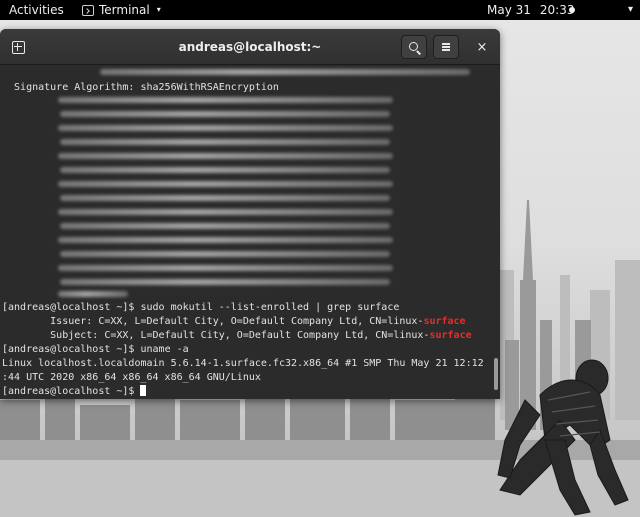 This screenshot has width=640, height=517. Describe the element at coordinates (509, 10) in the screenshot. I see `clock-date: May 31` at that location.